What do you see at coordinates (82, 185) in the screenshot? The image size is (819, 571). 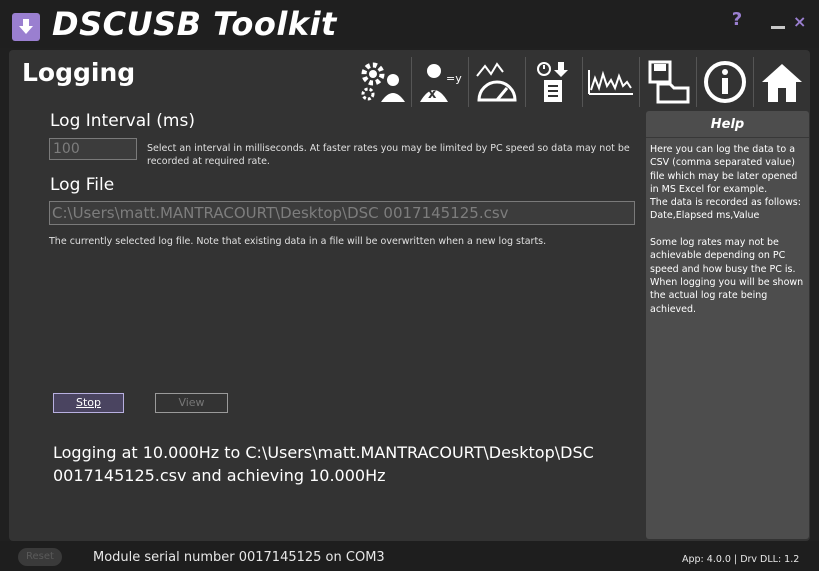 I see `log-file-label: Log File` at bounding box center [82, 185].